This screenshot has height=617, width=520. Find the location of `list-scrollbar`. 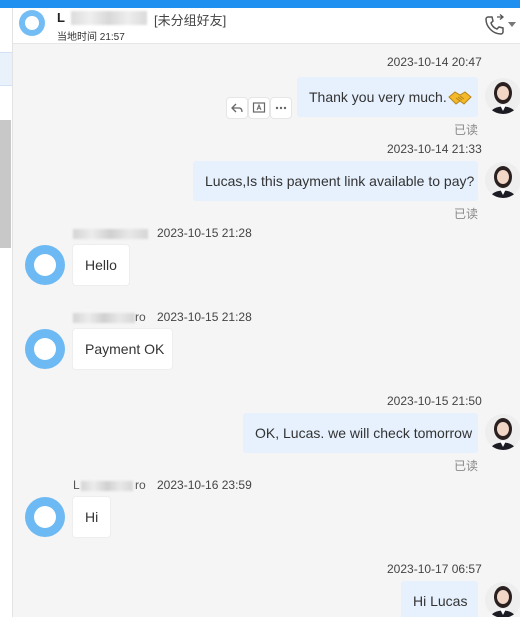

list-scrollbar is located at coordinates (5, 184).